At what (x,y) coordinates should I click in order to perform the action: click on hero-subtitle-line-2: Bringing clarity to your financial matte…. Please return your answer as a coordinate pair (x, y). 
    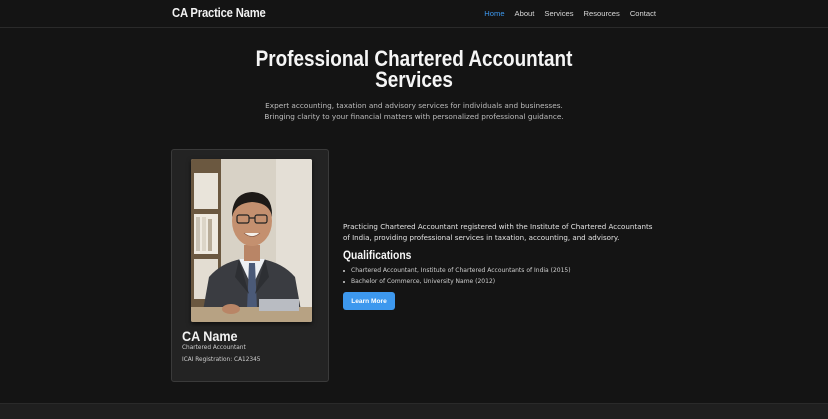
    Looking at the image, I should click on (414, 116).